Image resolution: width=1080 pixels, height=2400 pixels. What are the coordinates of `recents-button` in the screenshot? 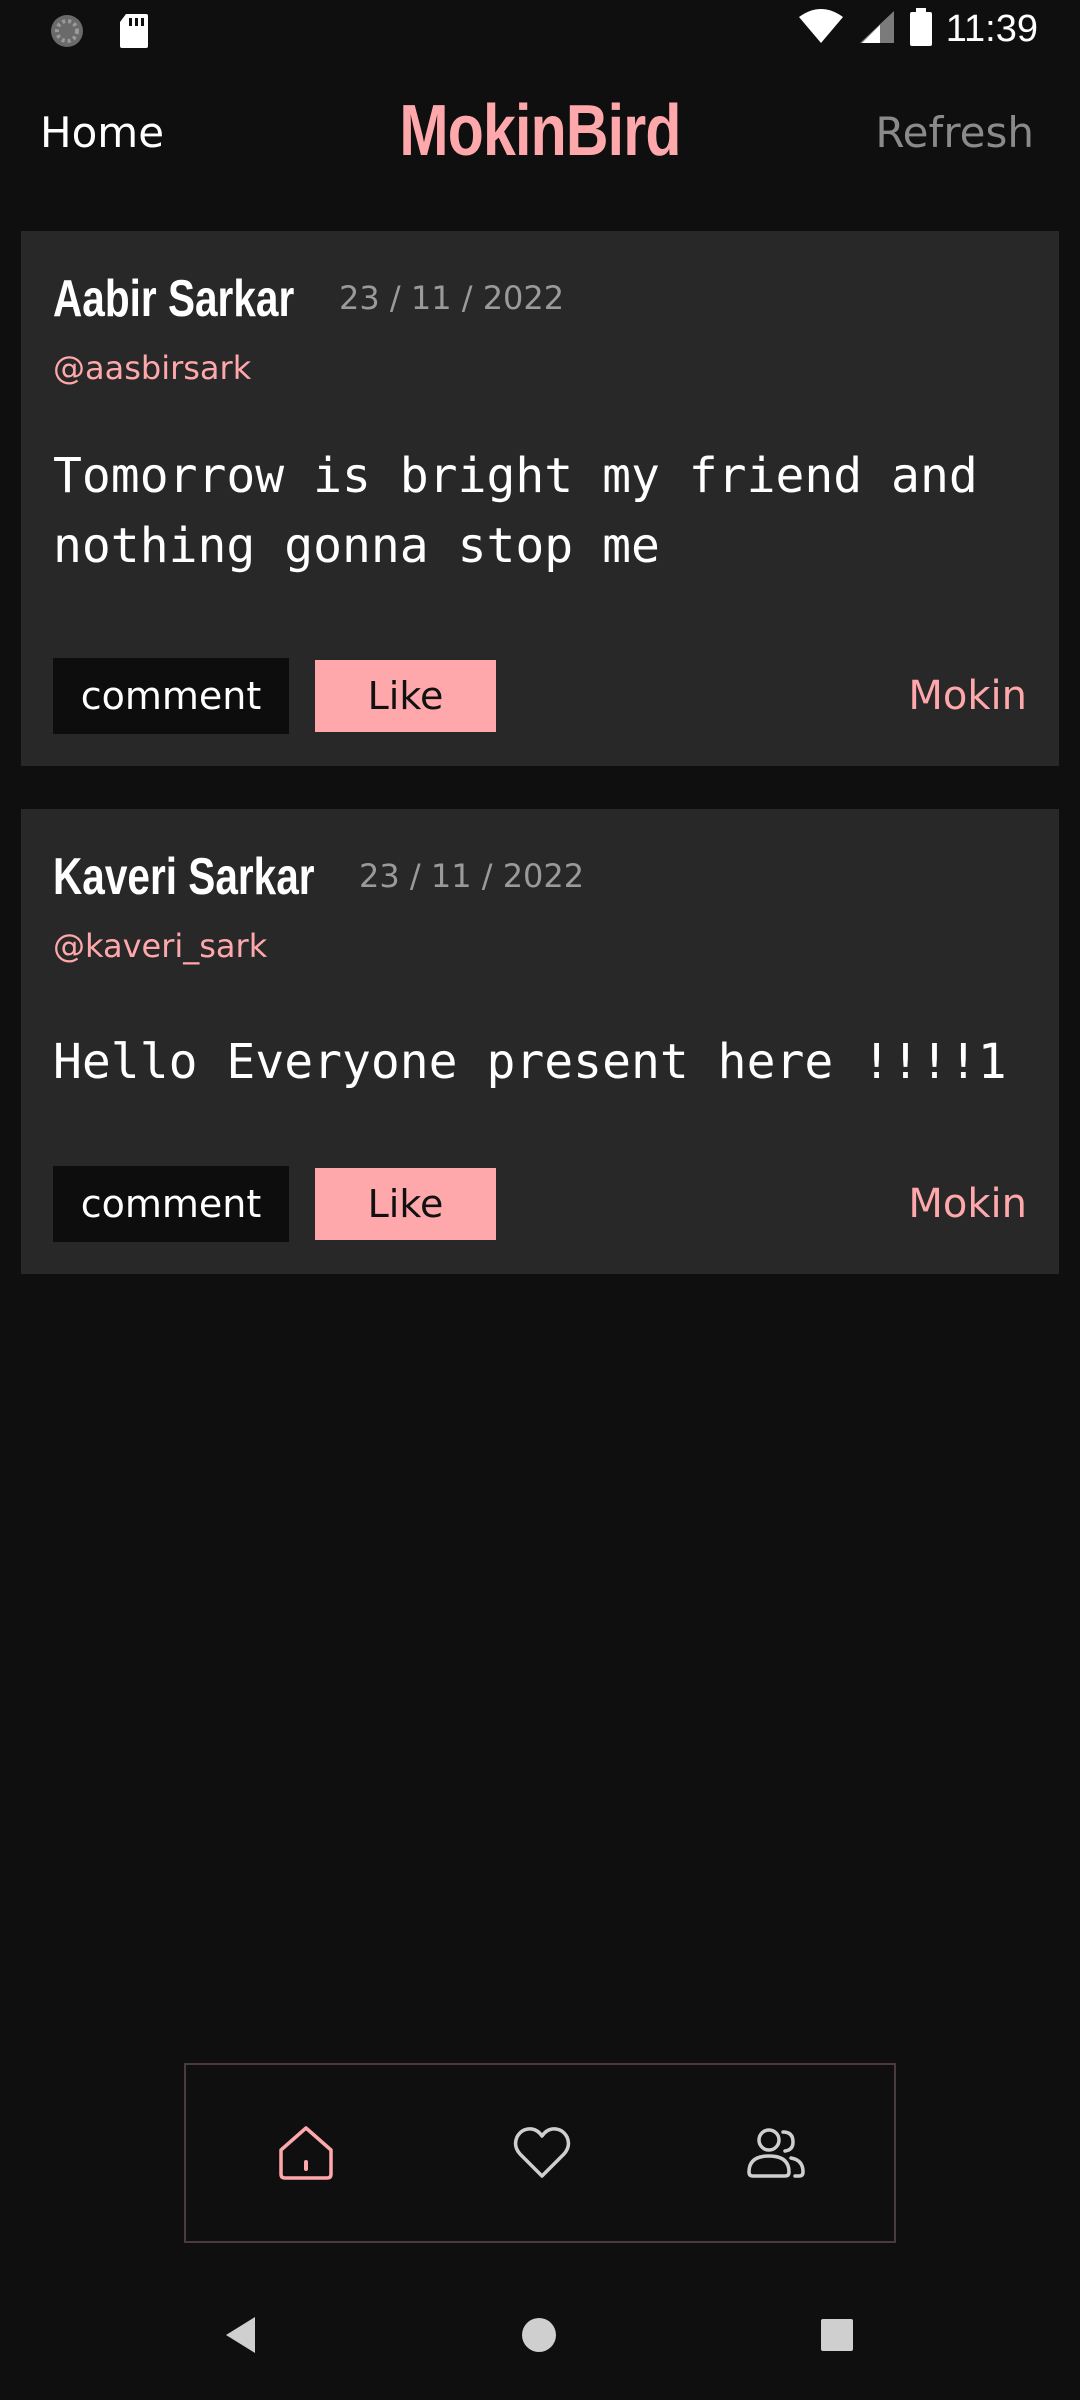 It's located at (837, 2337).